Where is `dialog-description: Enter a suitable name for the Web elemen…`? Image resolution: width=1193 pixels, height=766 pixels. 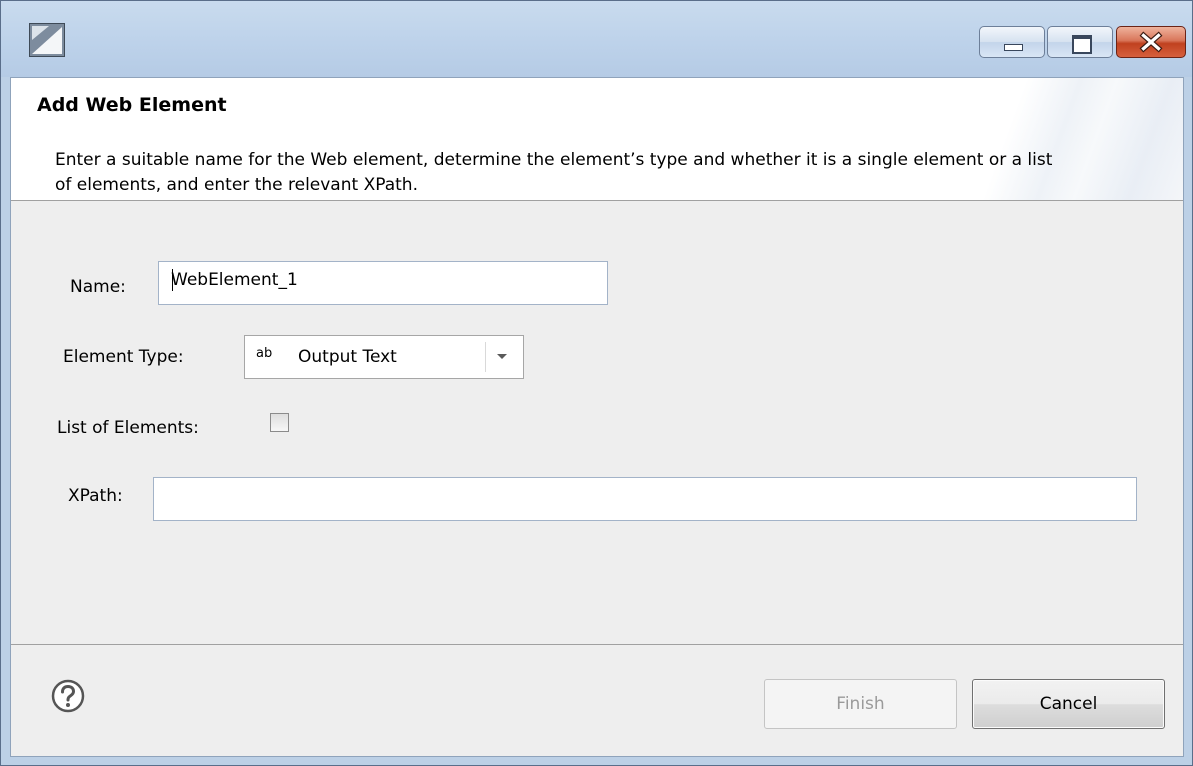 dialog-description: Enter a suitable name for the Web elemen… is located at coordinates (554, 172).